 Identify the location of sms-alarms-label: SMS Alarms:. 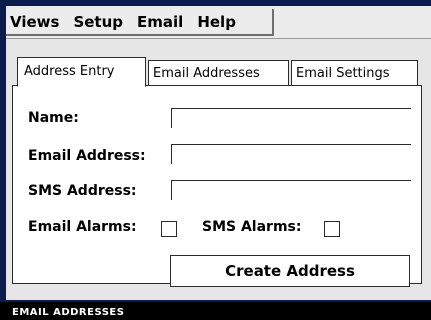
(252, 227).